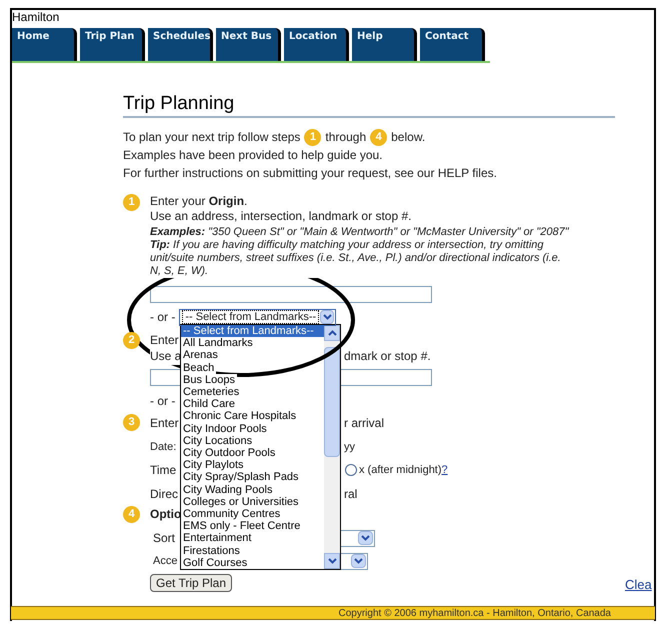  I want to click on accessibility-label-start: Acce, so click(165, 561).